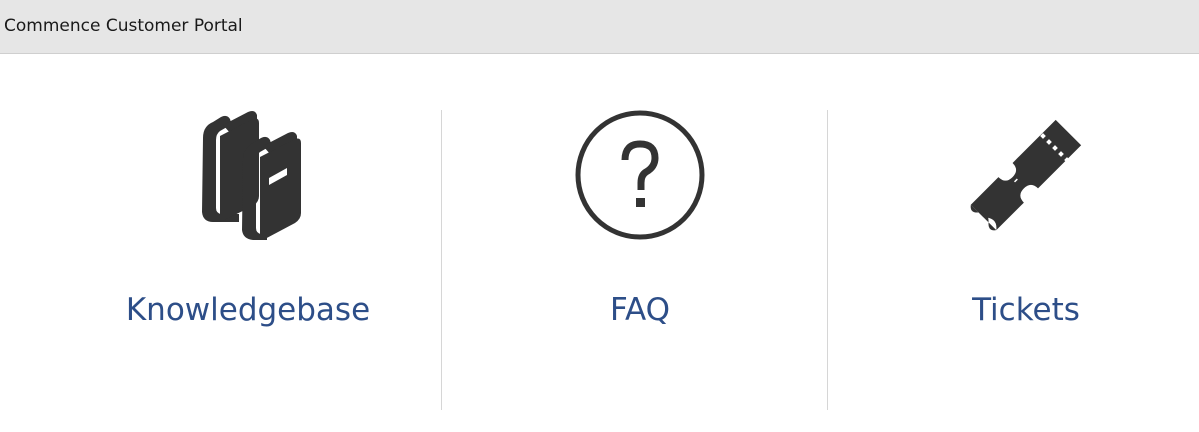 This screenshot has height=432, width=1199. Describe the element at coordinates (248, 310) in the screenshot. I see `knowledgebase-link: Knowledgebase` at that location.